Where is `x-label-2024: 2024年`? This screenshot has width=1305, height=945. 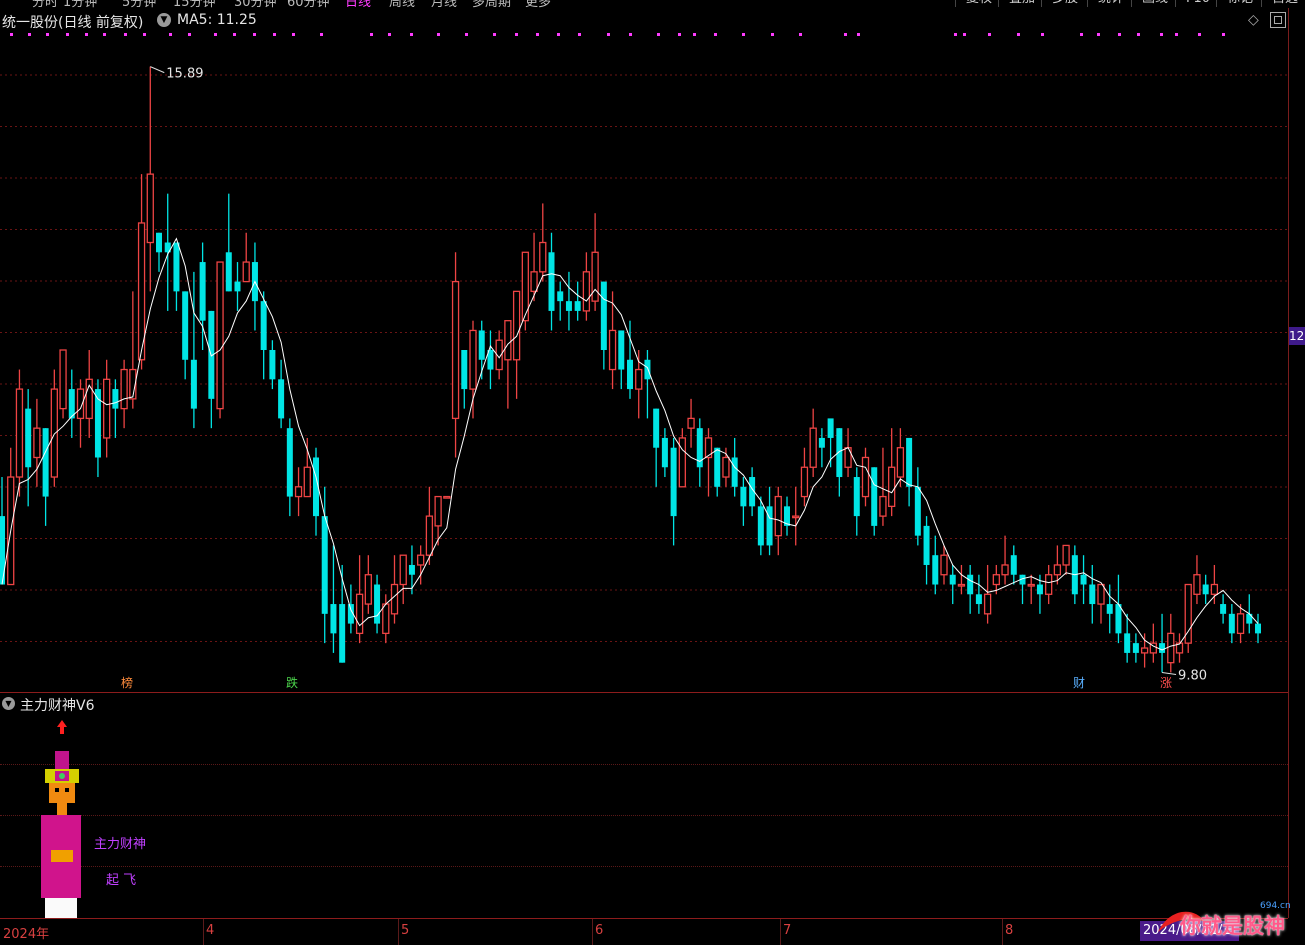
x-label-2024: 2024年 is located at coordinates (26, 934).